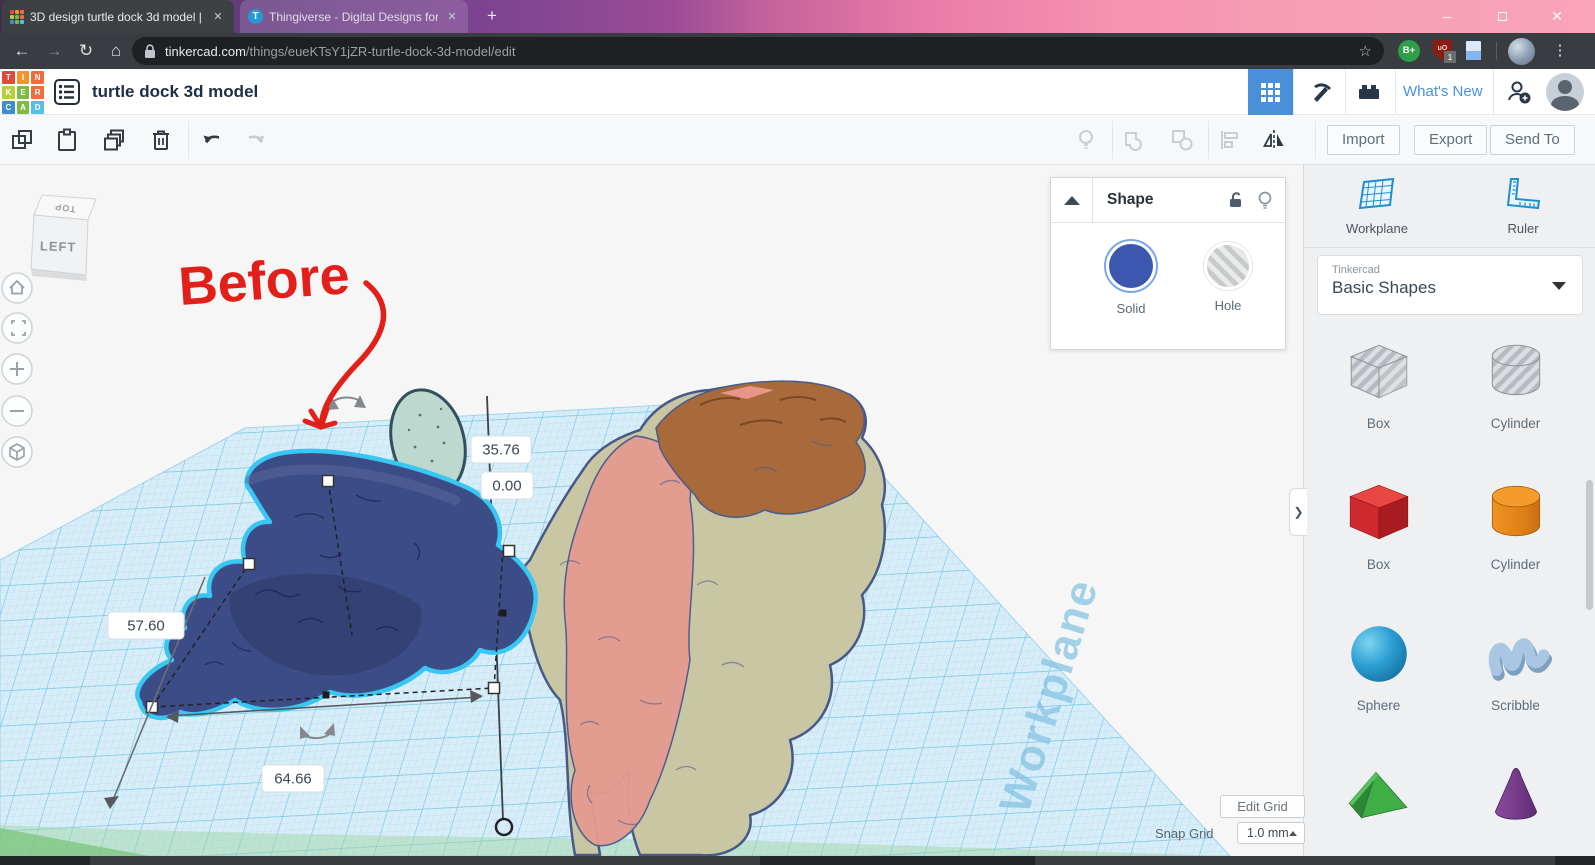 The image size is (1595, 865). Describe the element at coordinates (58, 246) in the screenshot. I see `view-cube-front-label: LEFT` at that location.